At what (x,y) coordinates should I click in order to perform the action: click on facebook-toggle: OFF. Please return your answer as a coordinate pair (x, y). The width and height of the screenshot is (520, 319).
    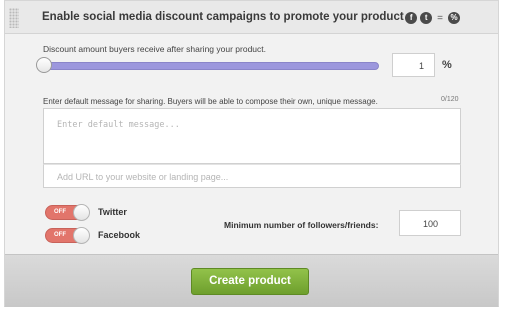
    Looking at the image, I should click on (67, 235).